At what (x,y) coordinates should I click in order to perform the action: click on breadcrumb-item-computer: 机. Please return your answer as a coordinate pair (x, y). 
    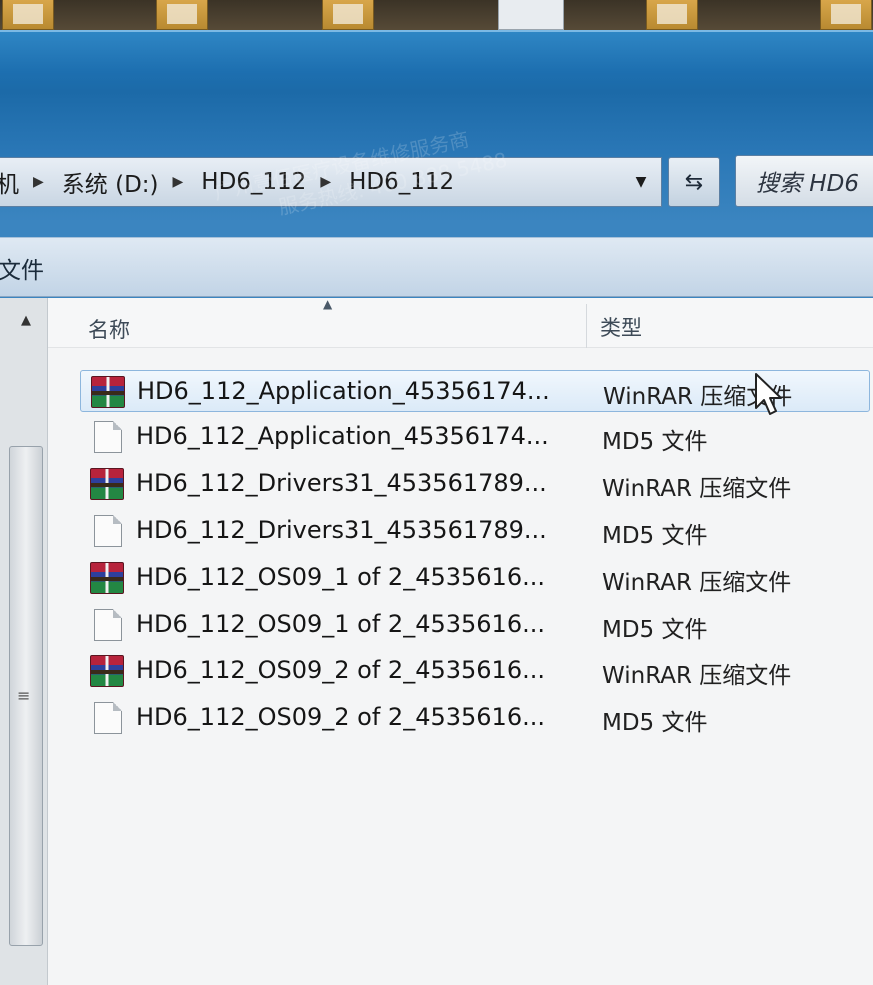
    Looking at the image, I should click on (9, 182).